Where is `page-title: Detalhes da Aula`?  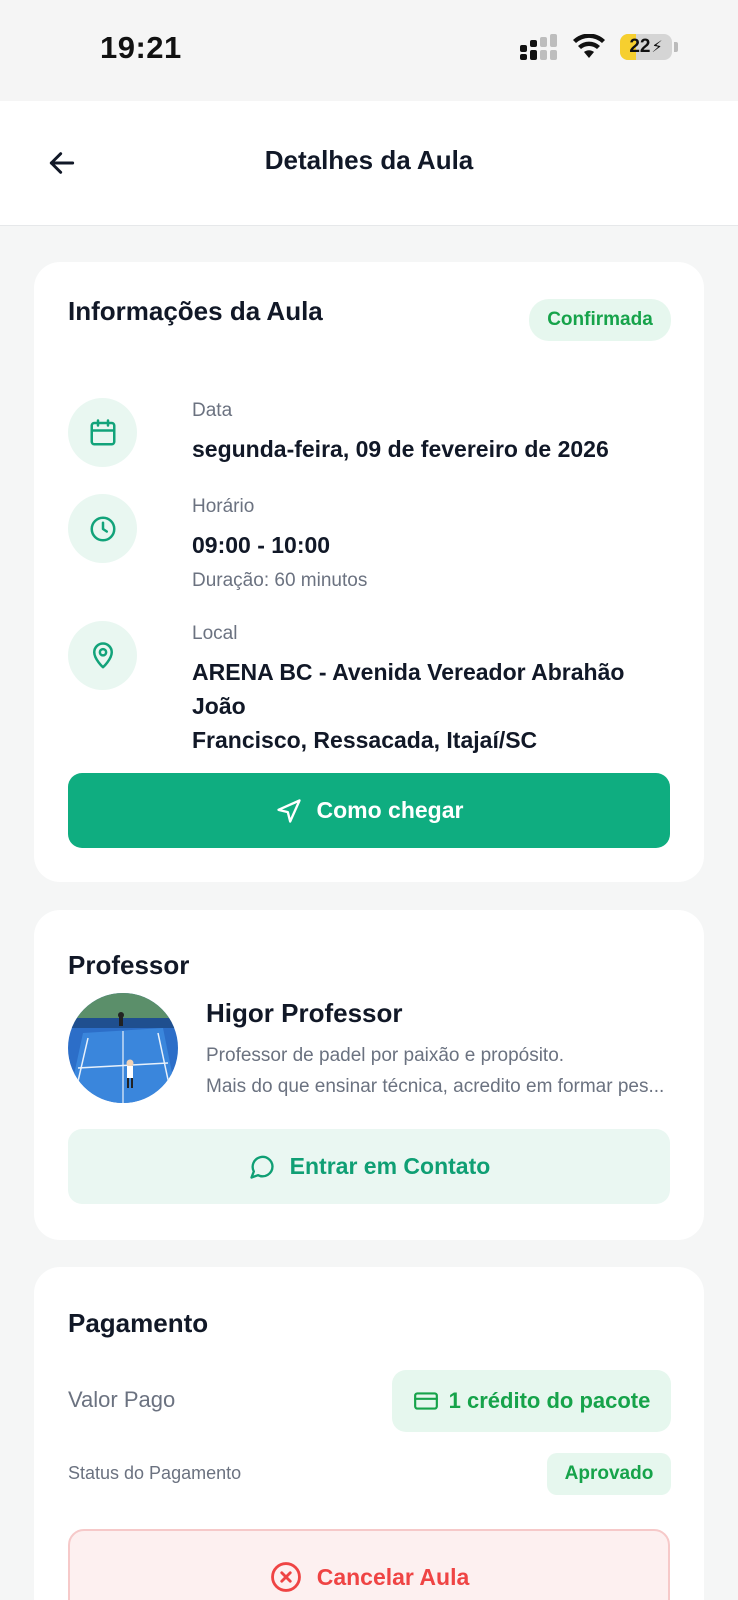
page-title: Detalhes da Aula is located at coordinates (369, 160).